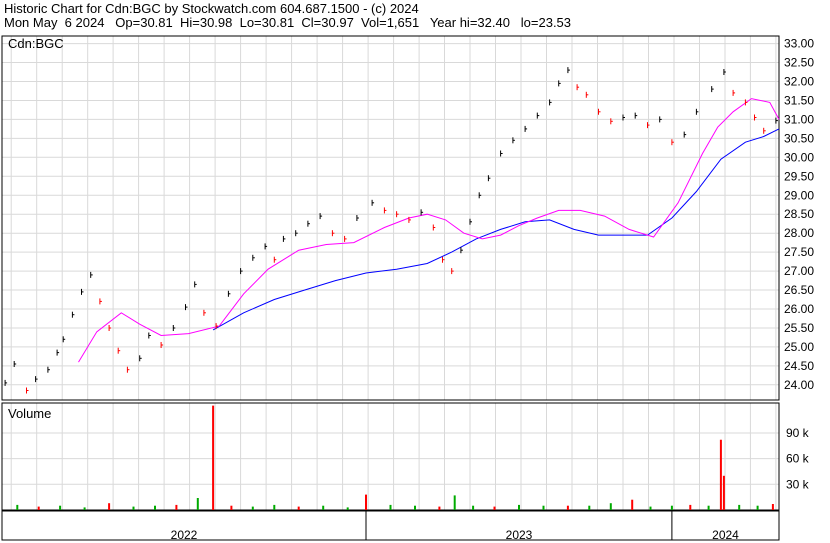 This screenshot has width=830, height=543. What do you see at coordinates (390, 525) in the screenshot?
I see `time-axis-panel` at bounding box center [390, 525].